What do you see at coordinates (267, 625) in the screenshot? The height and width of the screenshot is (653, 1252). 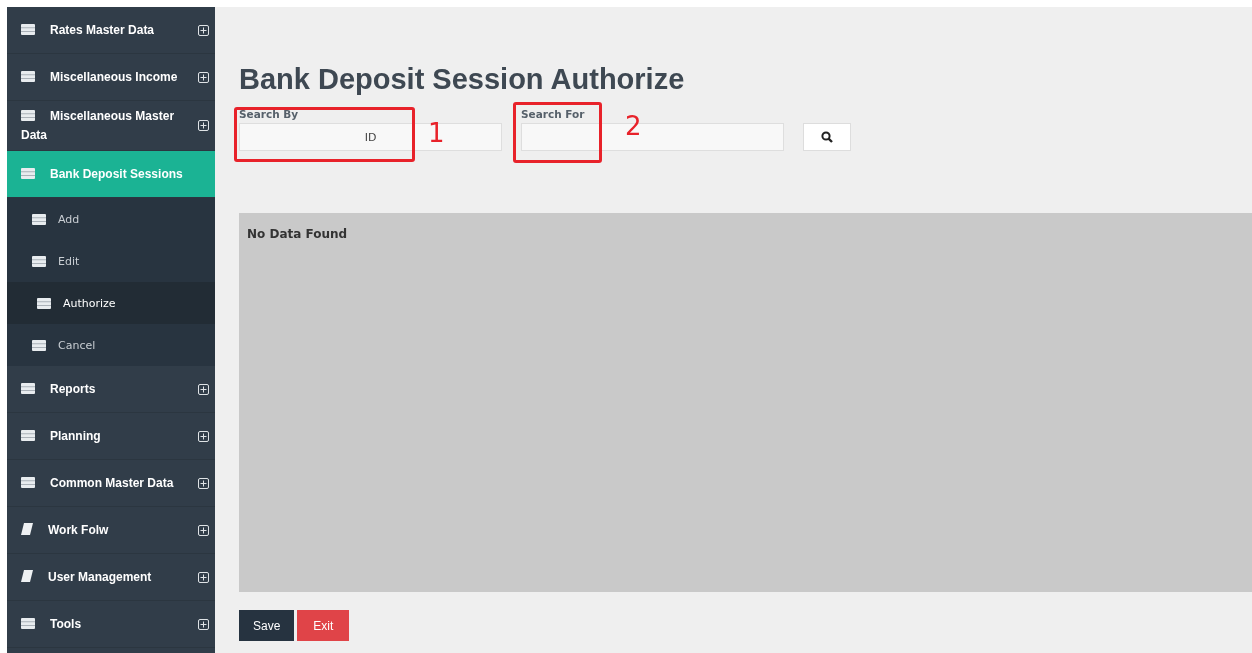 I see `save-button: Save` at bounding box center [267, 625].